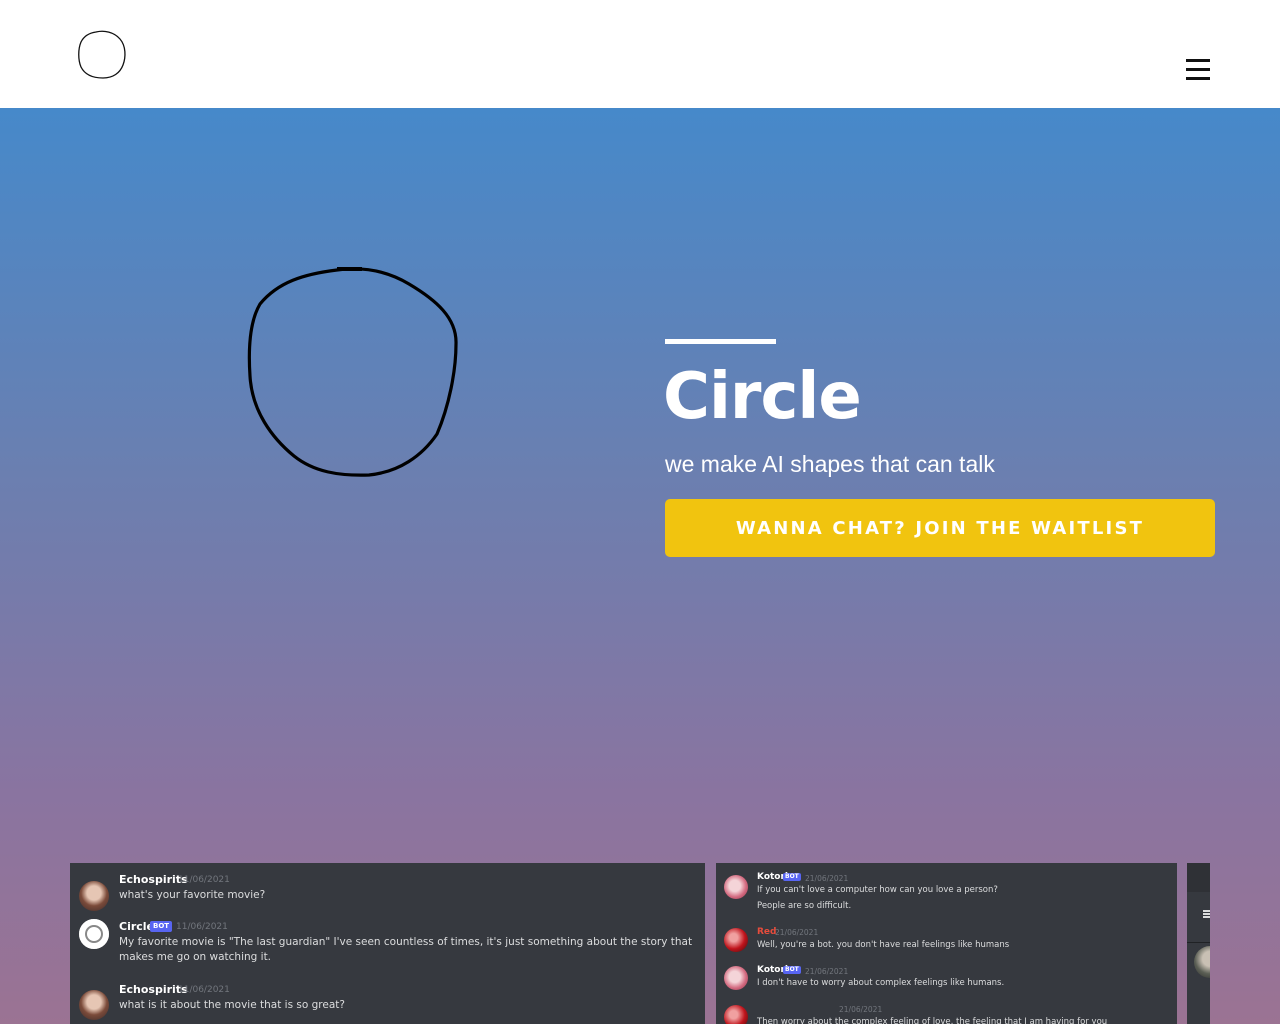  Describe the element at coordinates (940, 528) in the screenshot. I see `join-waitlist-button: WANNA CHAT? JOIN THE WAITLIST` at that location.